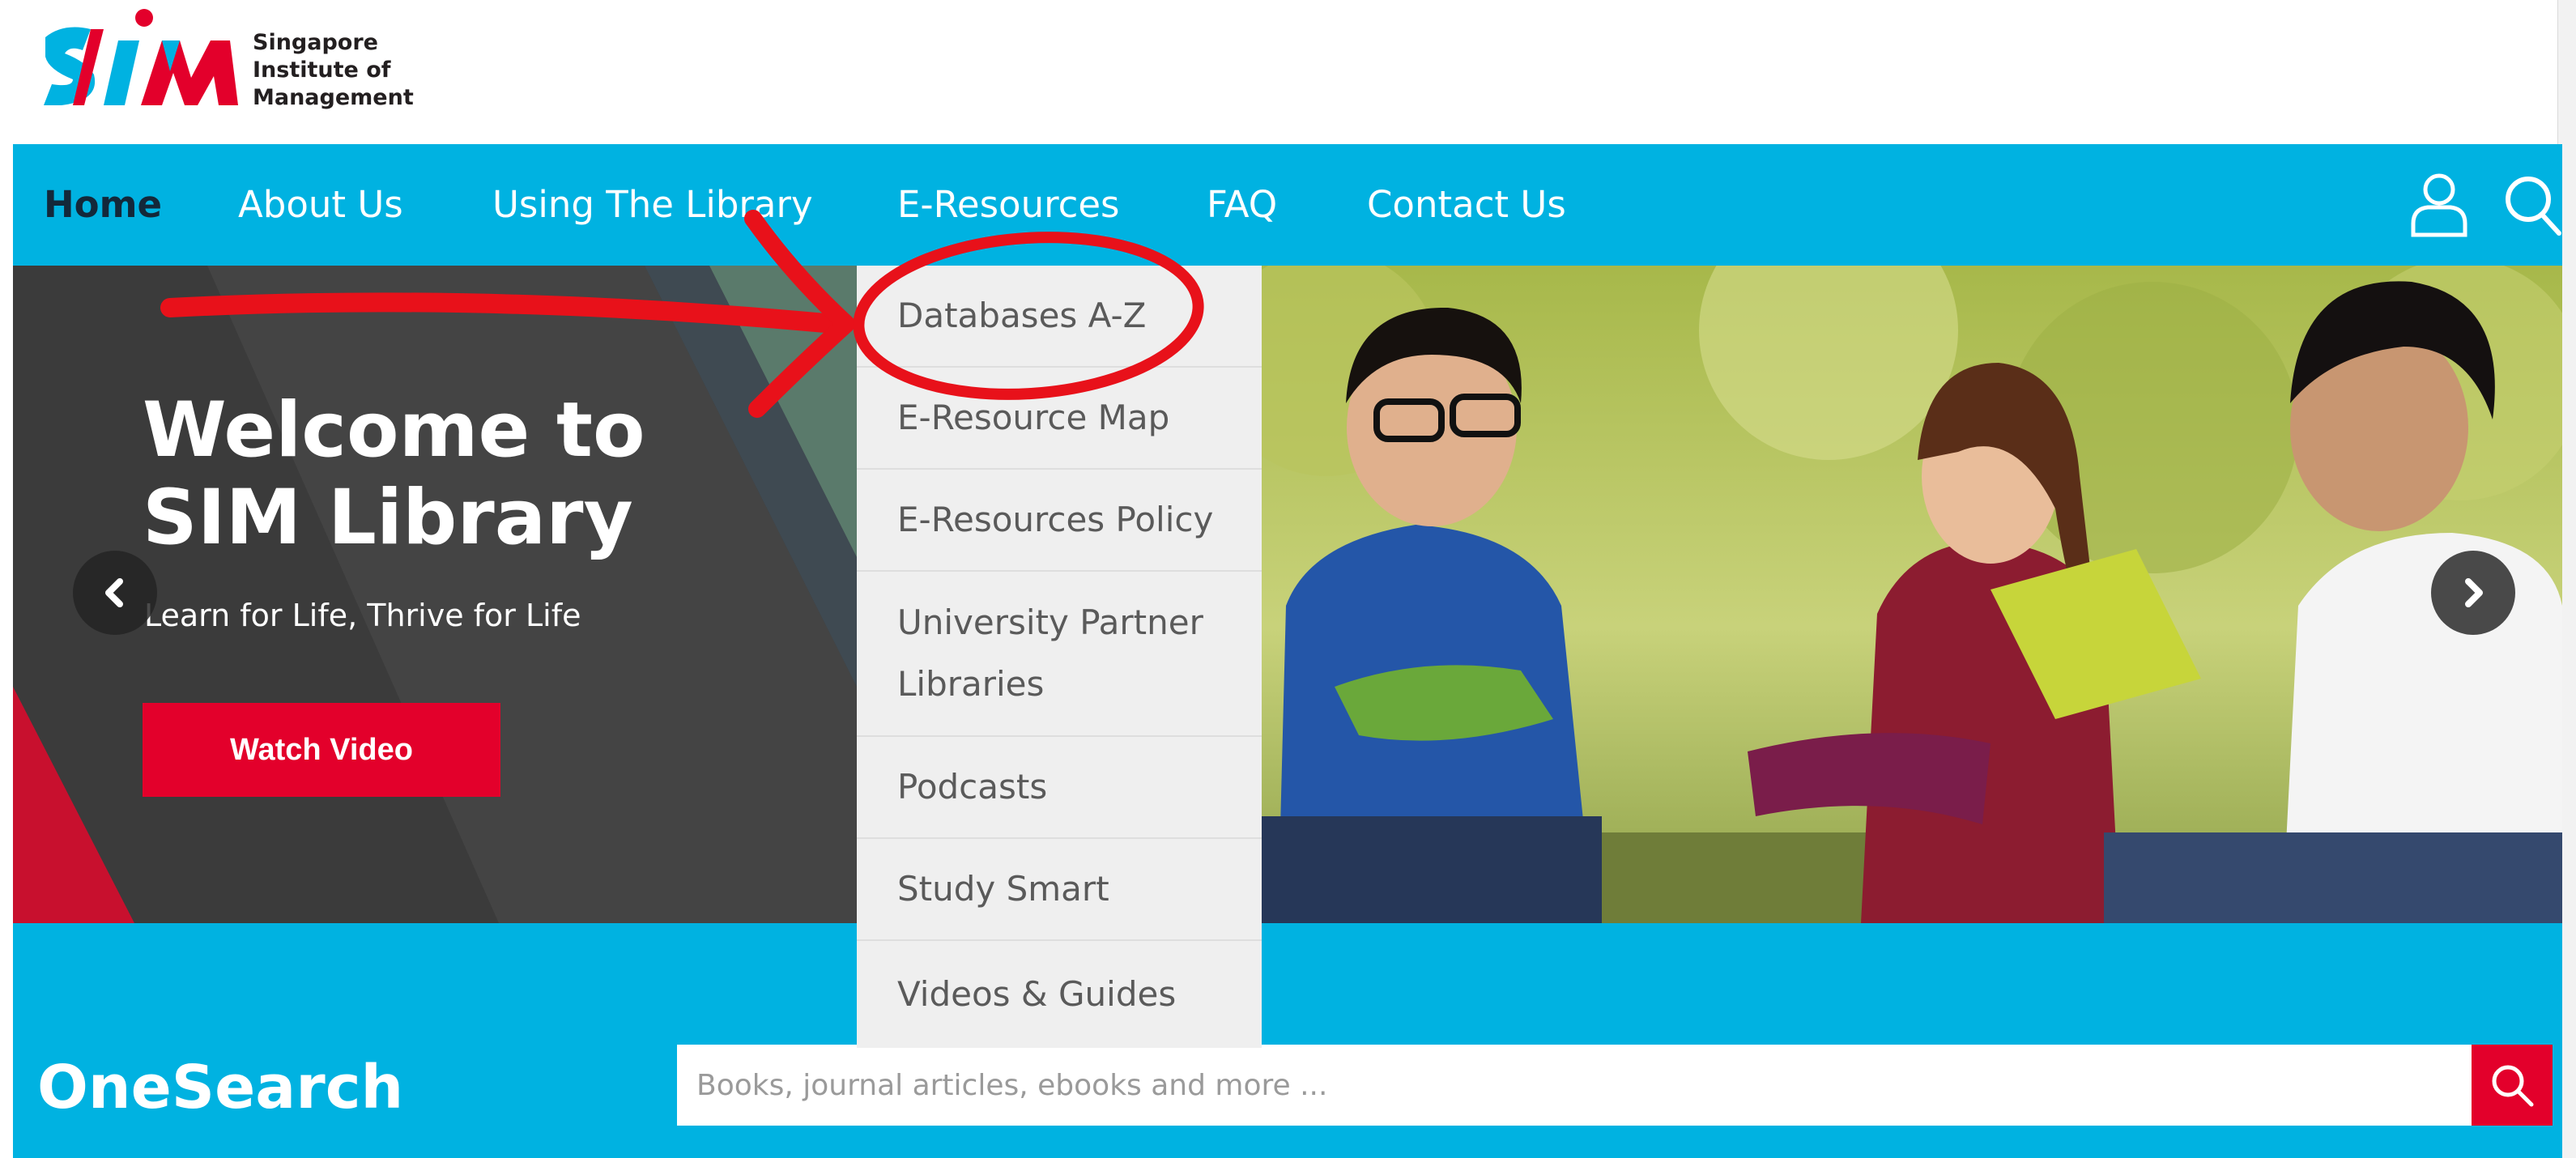 This screenshot has width=2576, height=1158. What do you see at coordinates (320, 205) in the screenshot?
I see `nav-about-us: About Us` at bounding box center [320, 205].